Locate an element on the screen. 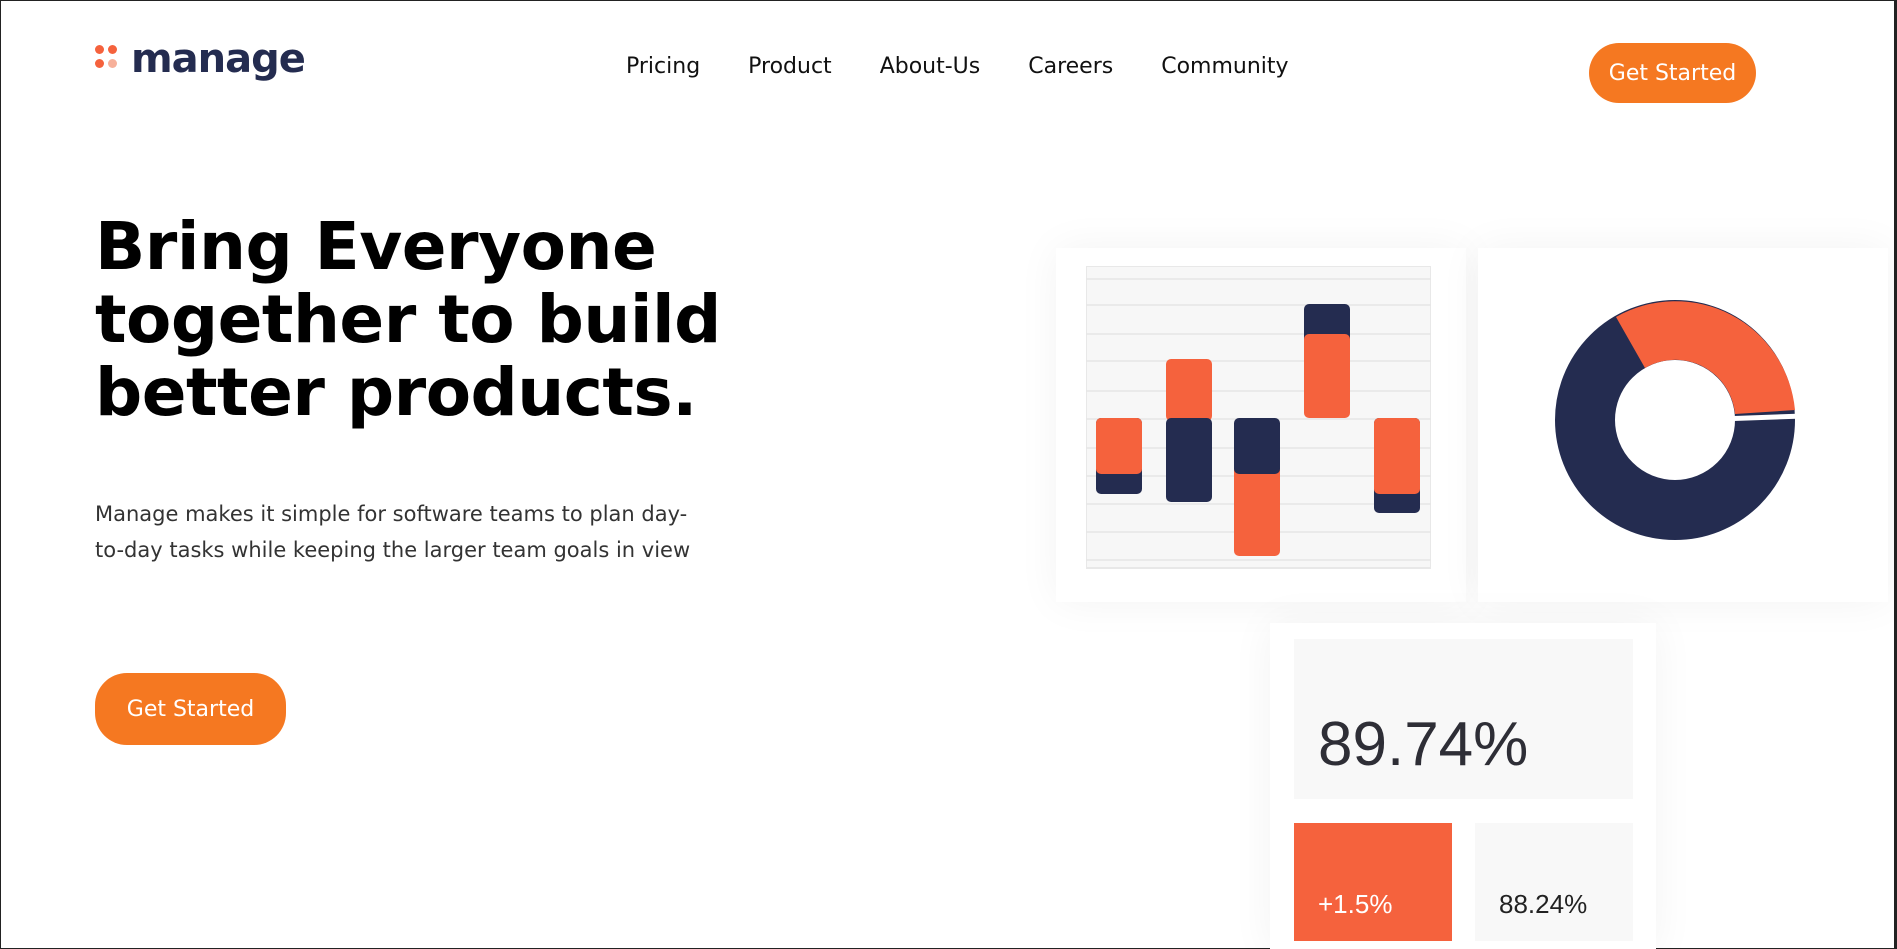  nav-link-product: Product is located at coordinates (790, 66).